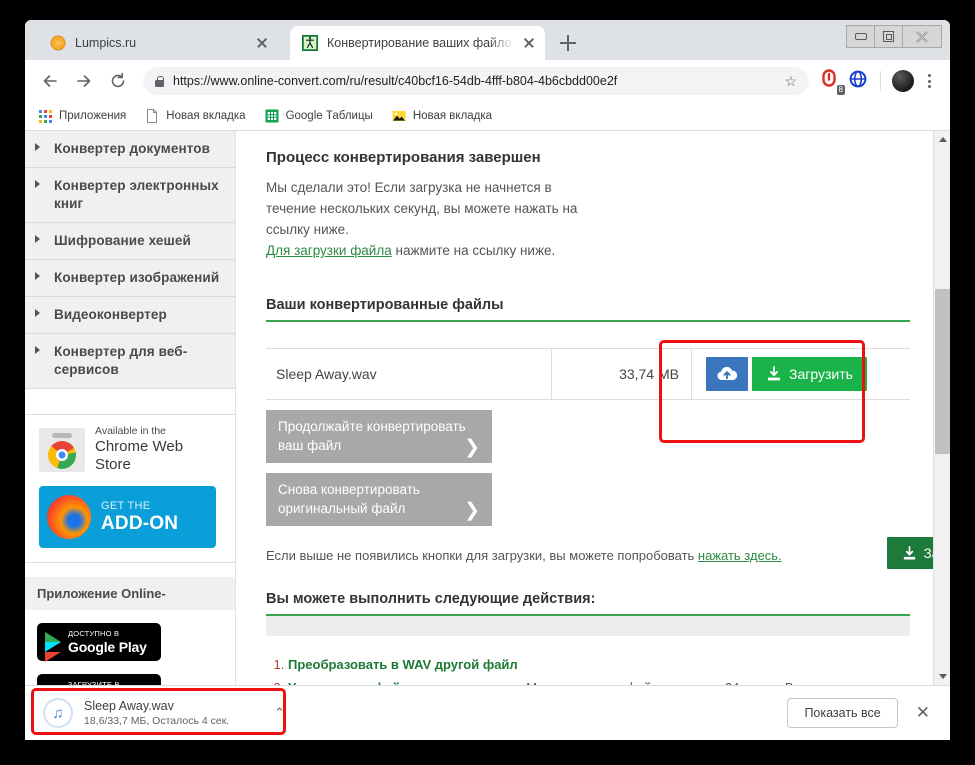 The image size is (975, 765). I want to click on file-actions-cell: Загрузить, so click(801, 374).